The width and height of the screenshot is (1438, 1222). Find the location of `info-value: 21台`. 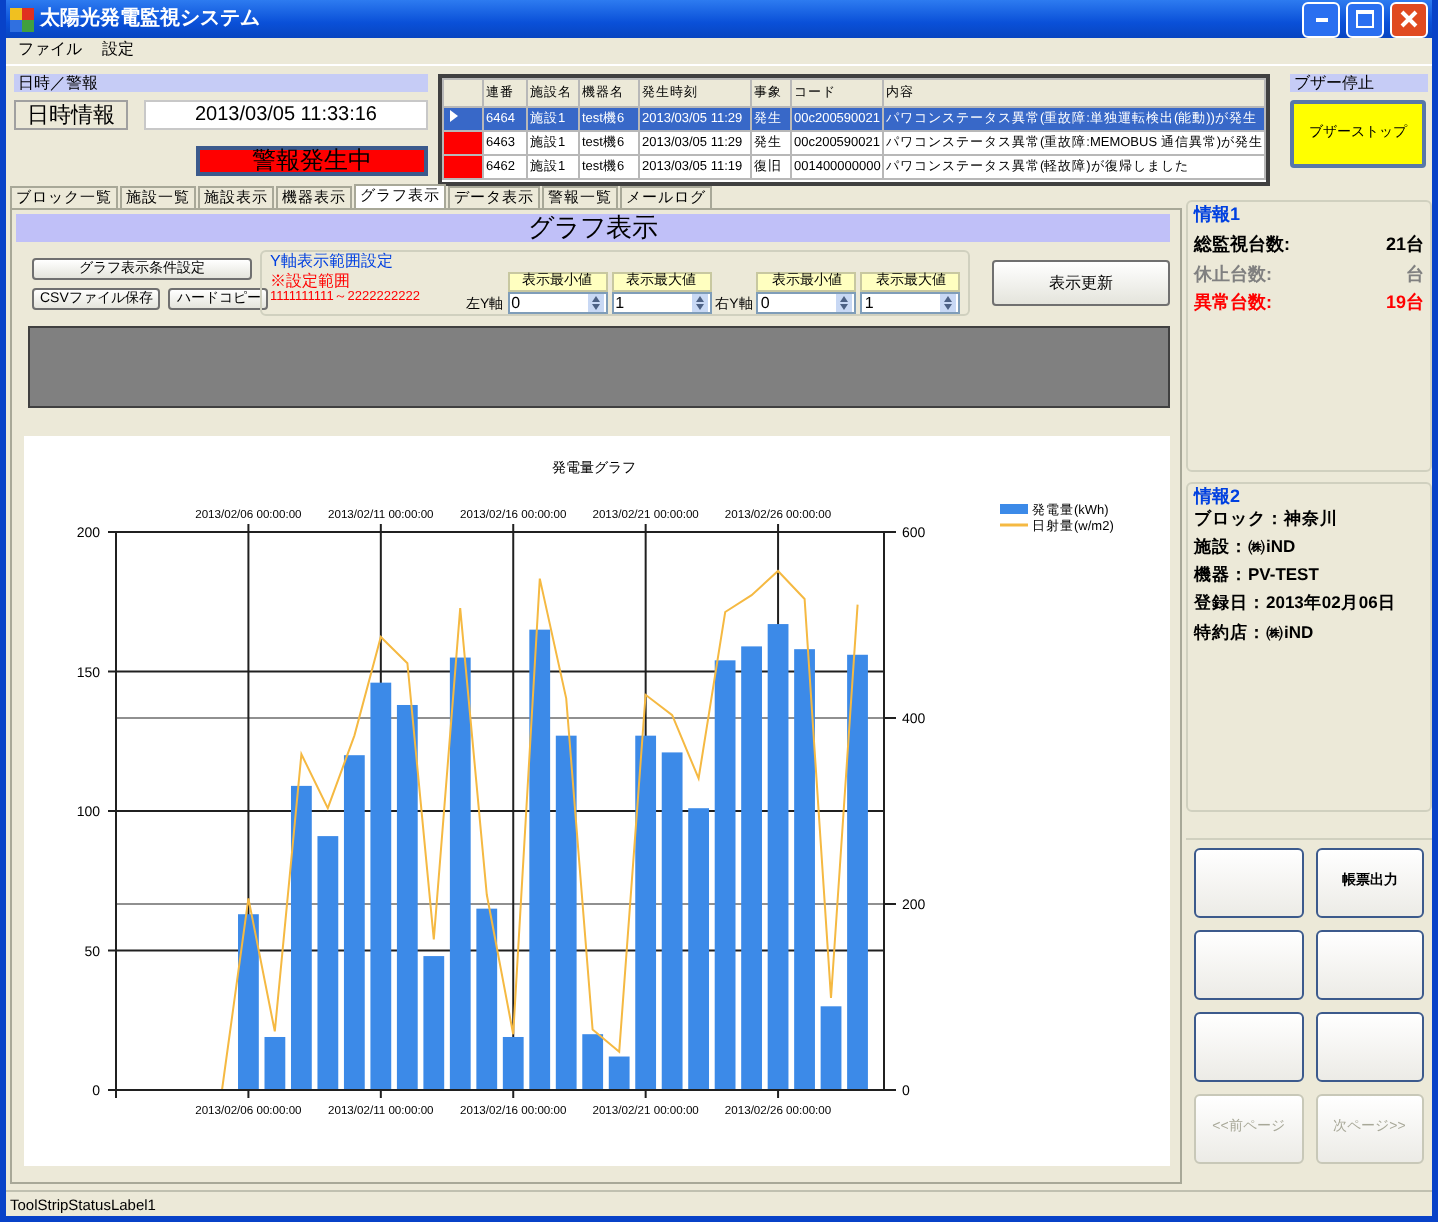

info-value: 21台 is located at coordinates (1404, 244).